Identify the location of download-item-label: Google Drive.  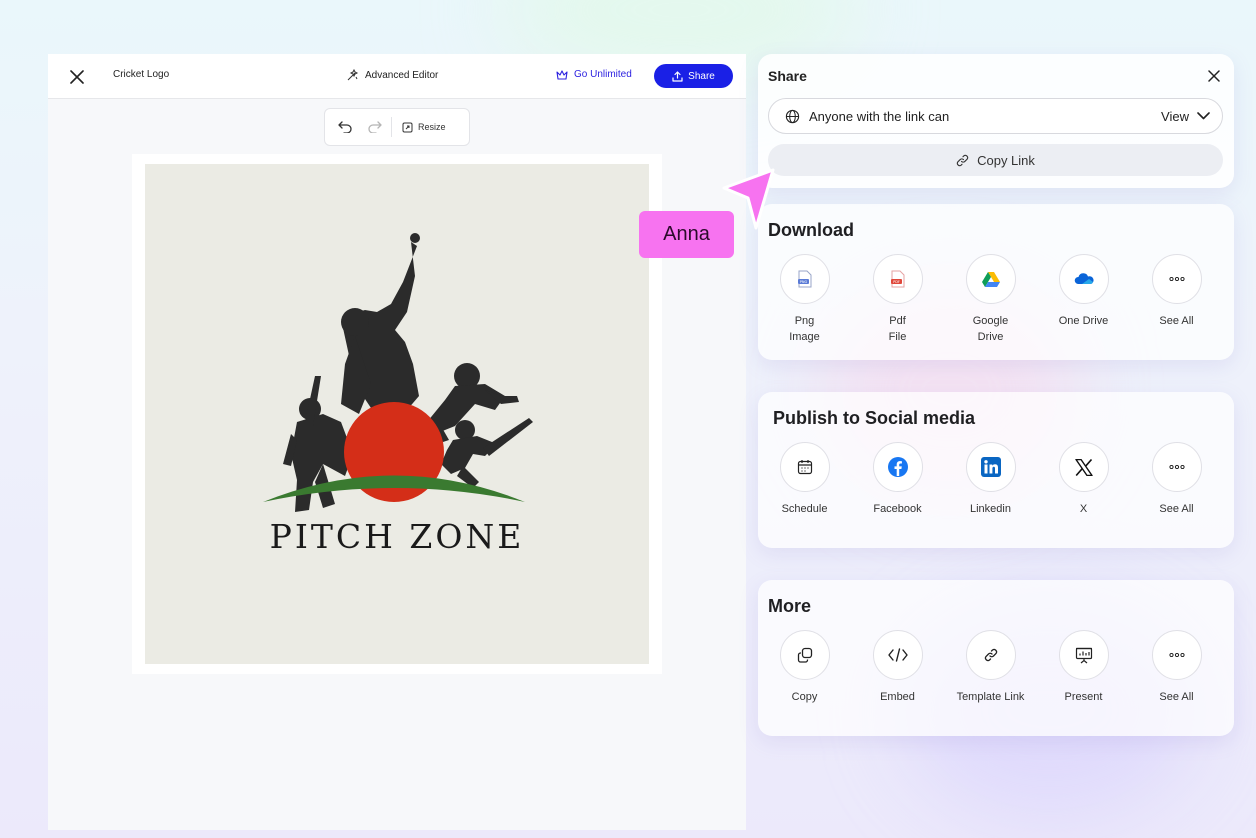
(990, 329).